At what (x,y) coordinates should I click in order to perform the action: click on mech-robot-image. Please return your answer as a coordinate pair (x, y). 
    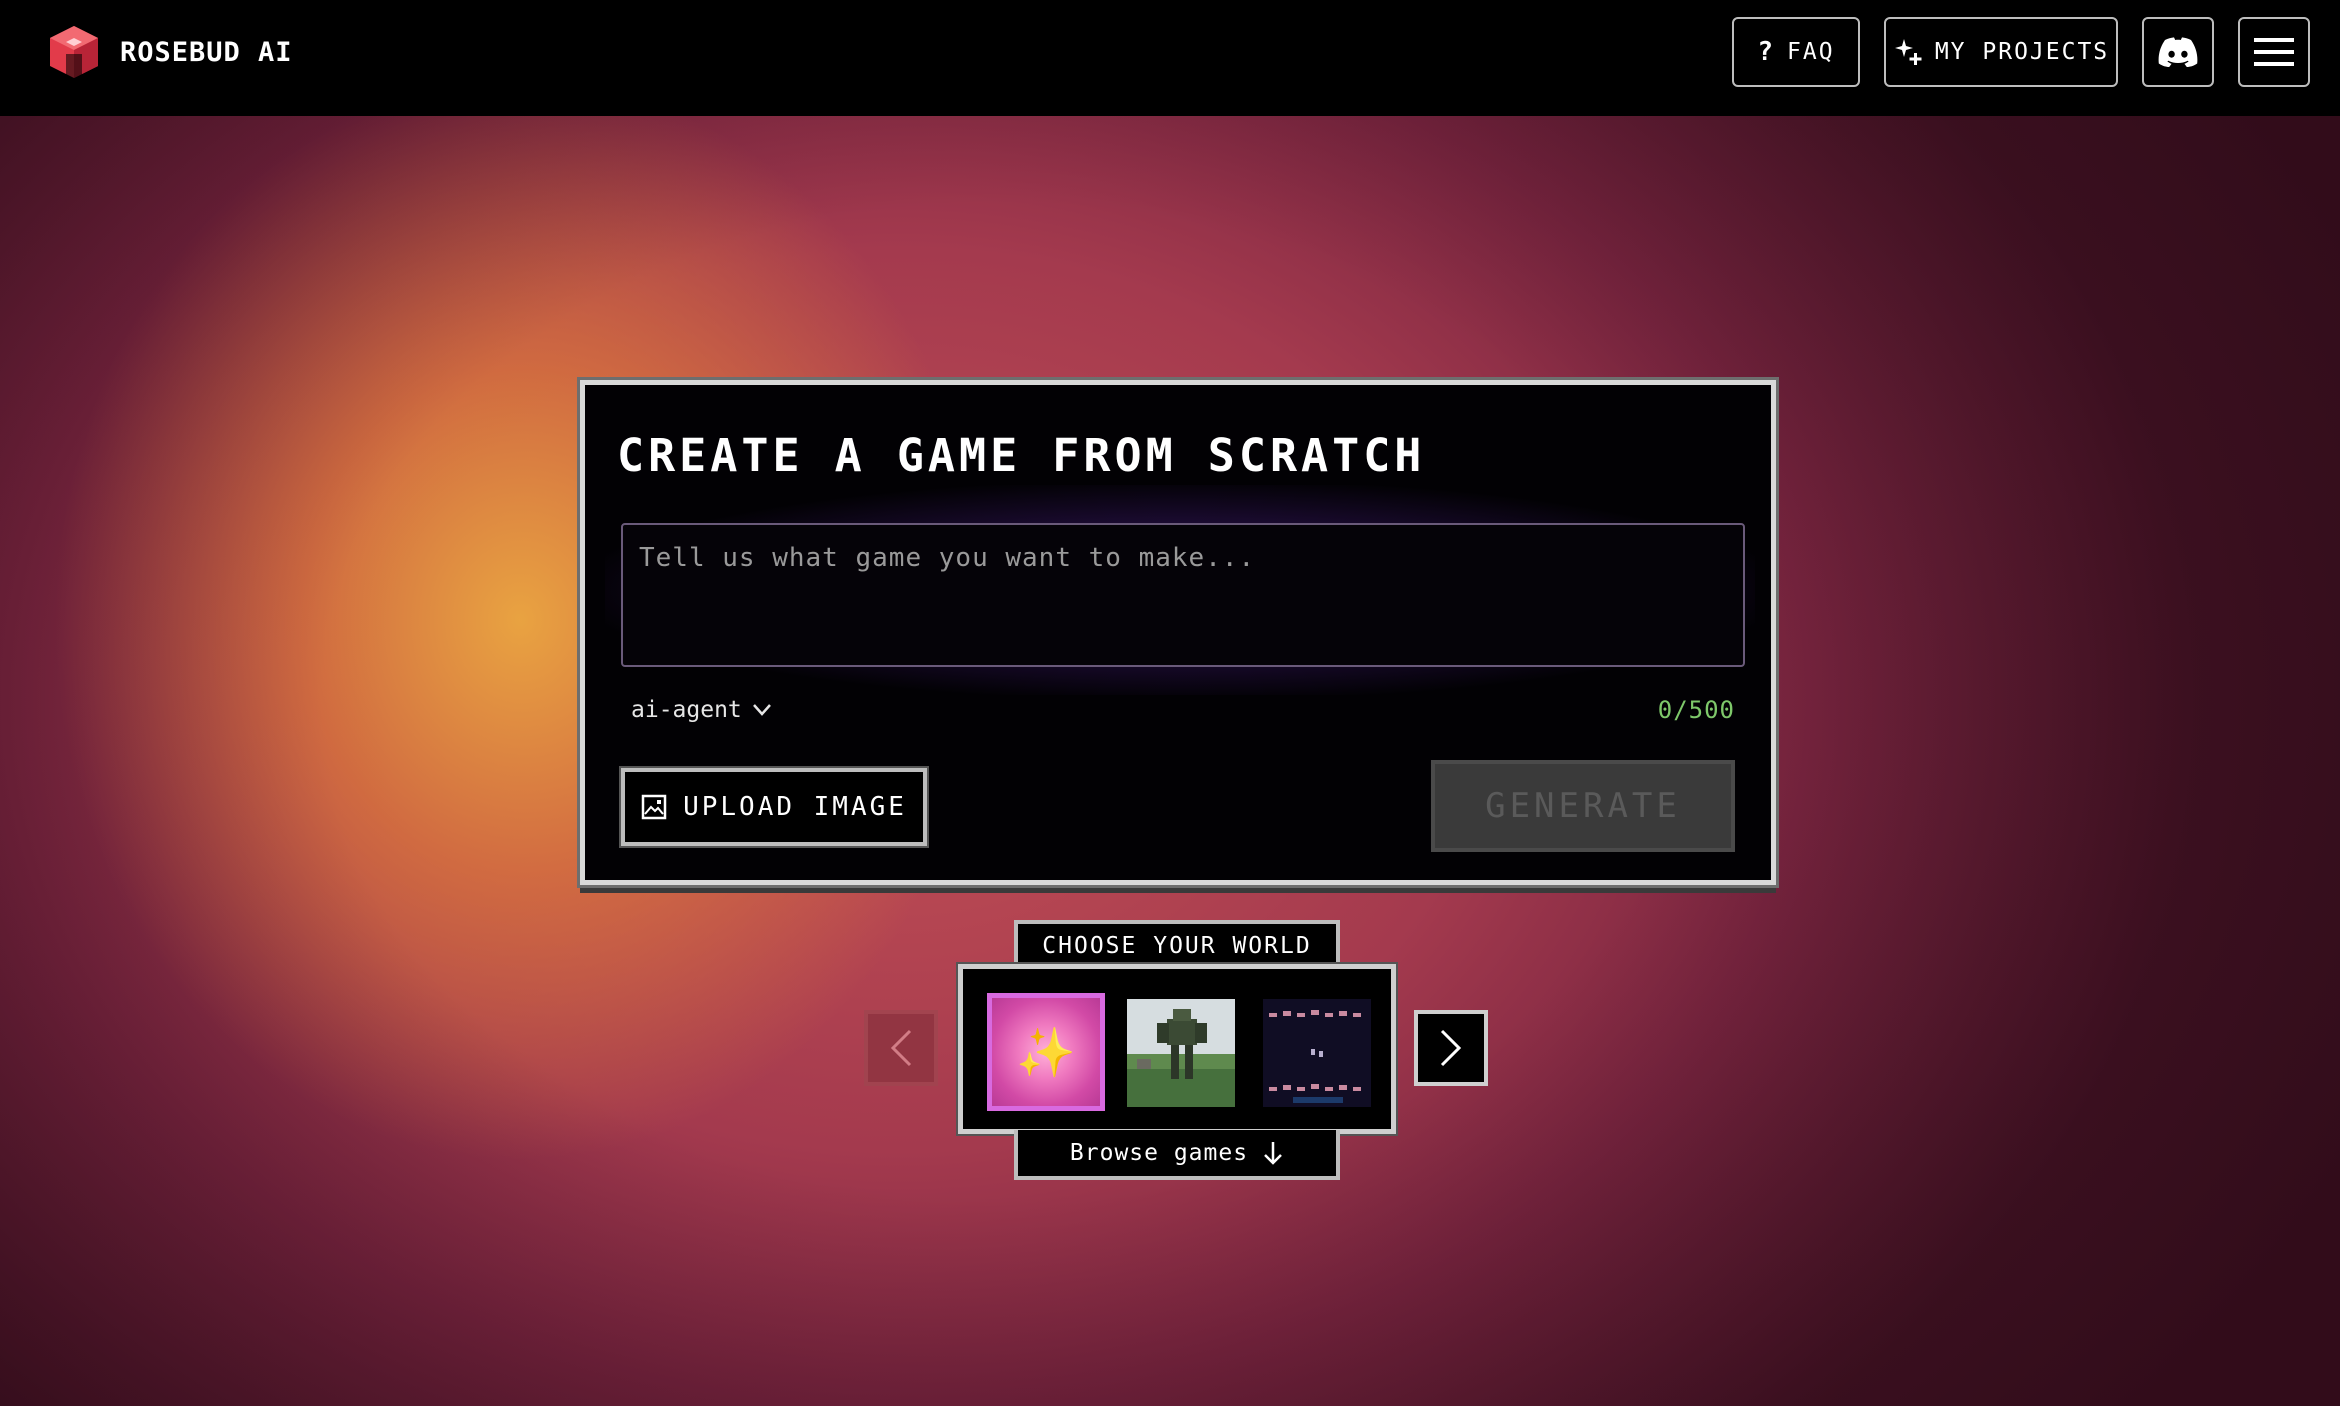
    Looking at the image, I should click on (1181, 1053).